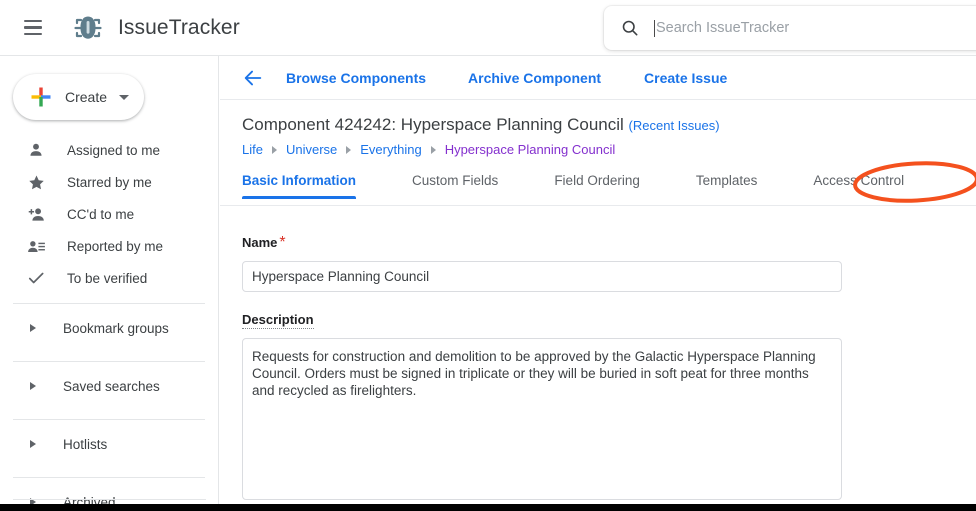 This screenshot has width=976, height=511. I want to click on archive-component-link: Archive Component, so click(534, 78).